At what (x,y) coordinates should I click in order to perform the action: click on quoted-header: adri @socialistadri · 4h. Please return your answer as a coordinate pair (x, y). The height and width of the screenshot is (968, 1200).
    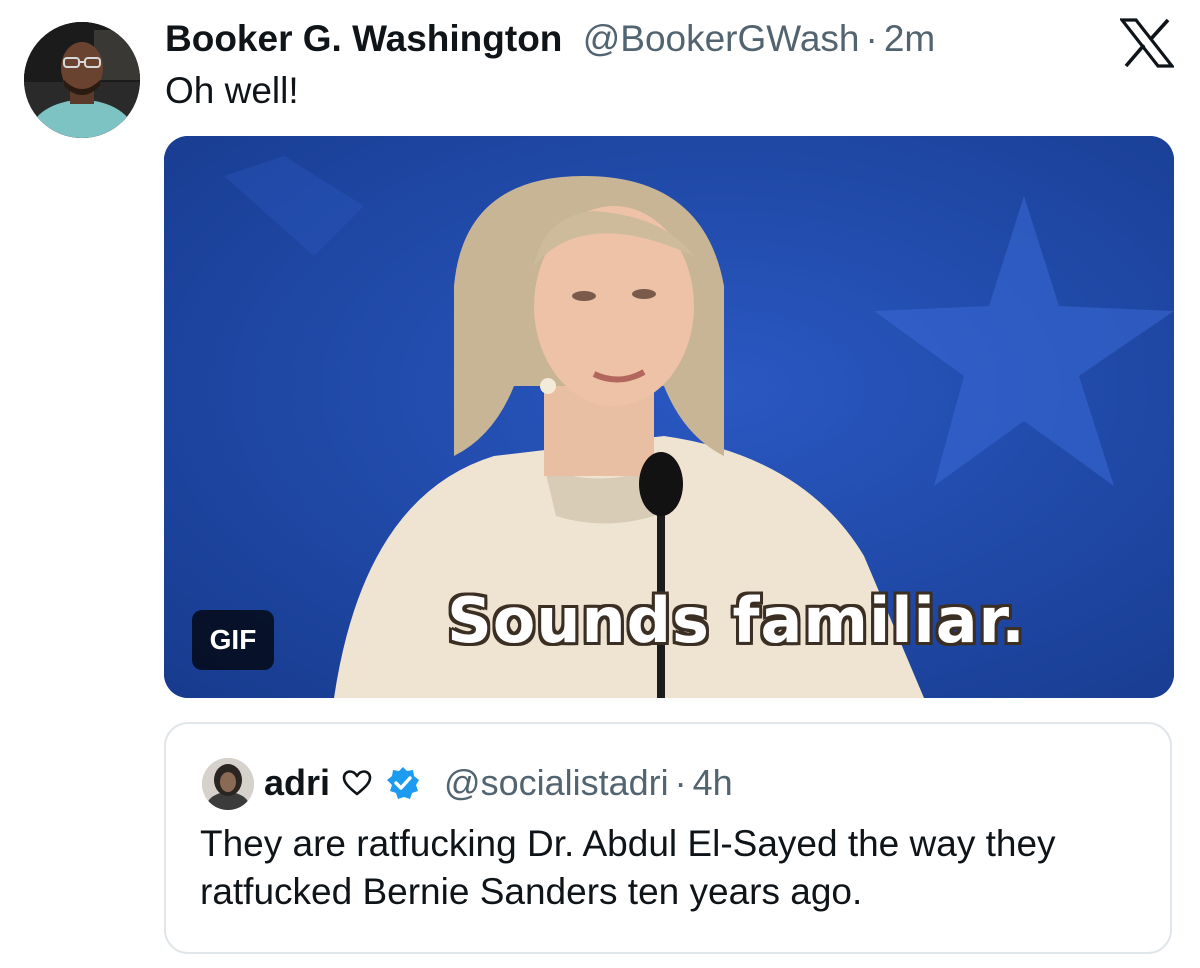
    Looking at the image, I should click on (498, 783).